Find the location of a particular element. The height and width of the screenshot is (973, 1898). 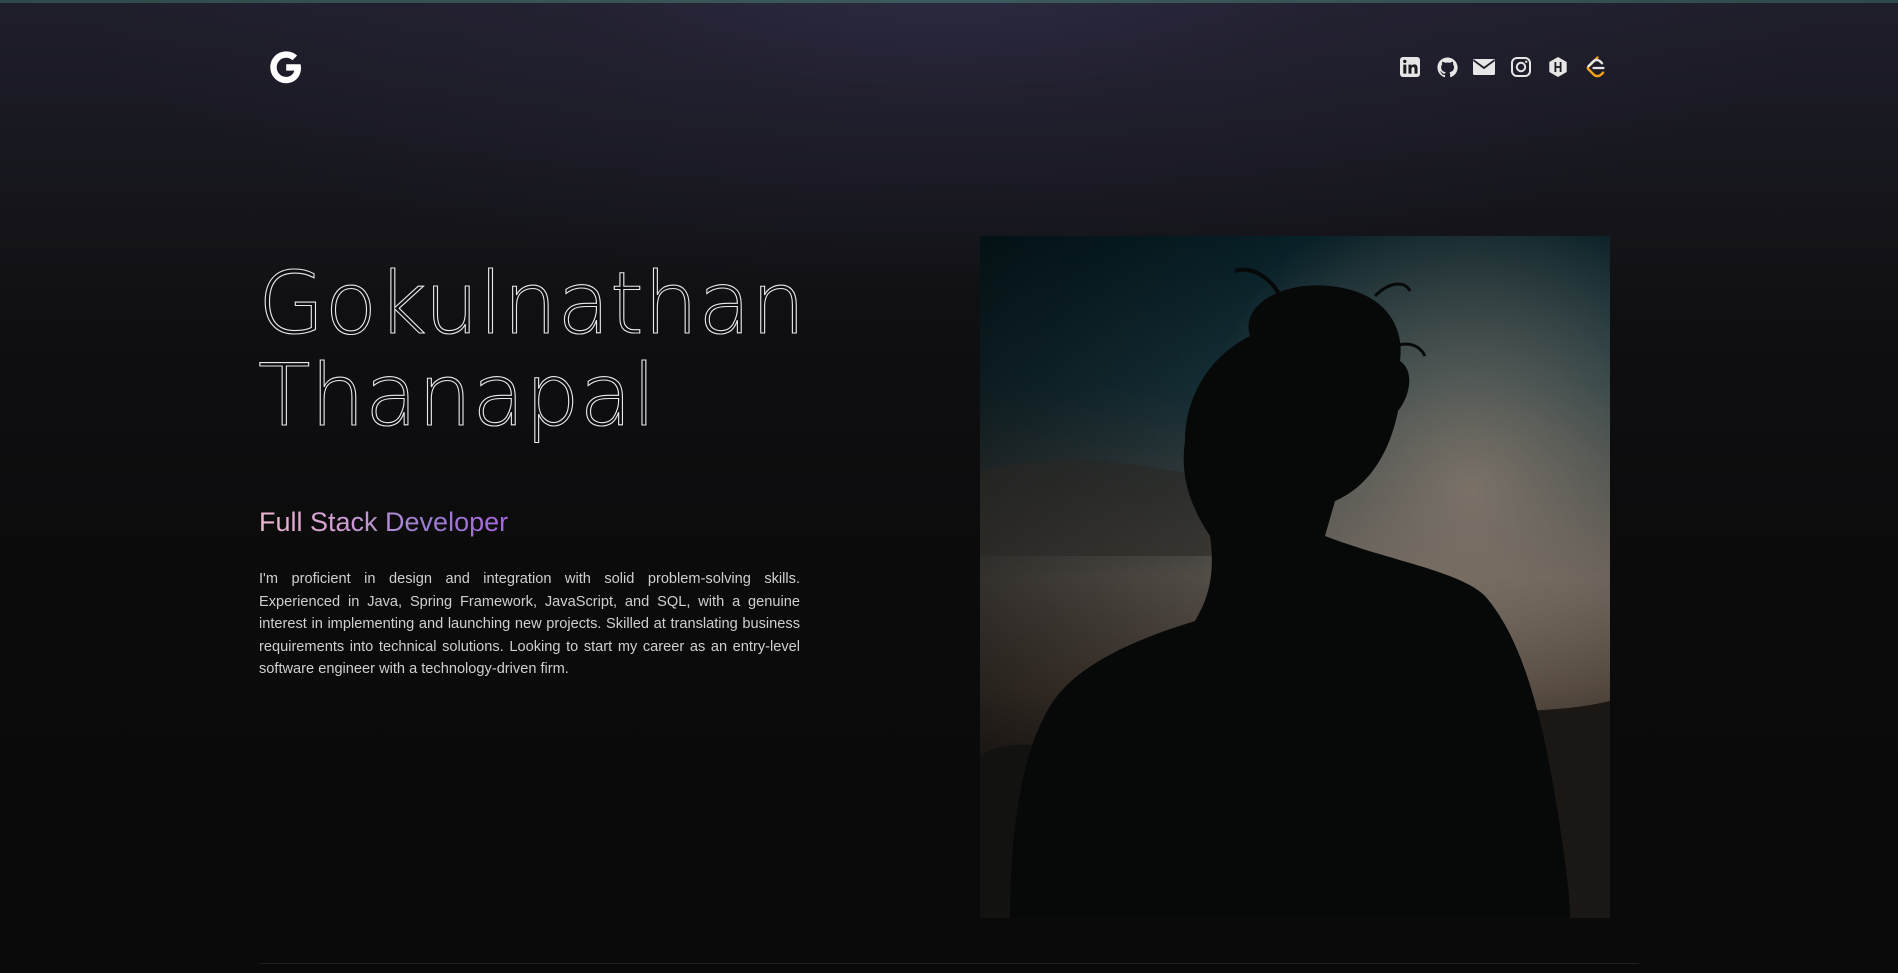

g-logo-icon is located at coordinates (285, 67).